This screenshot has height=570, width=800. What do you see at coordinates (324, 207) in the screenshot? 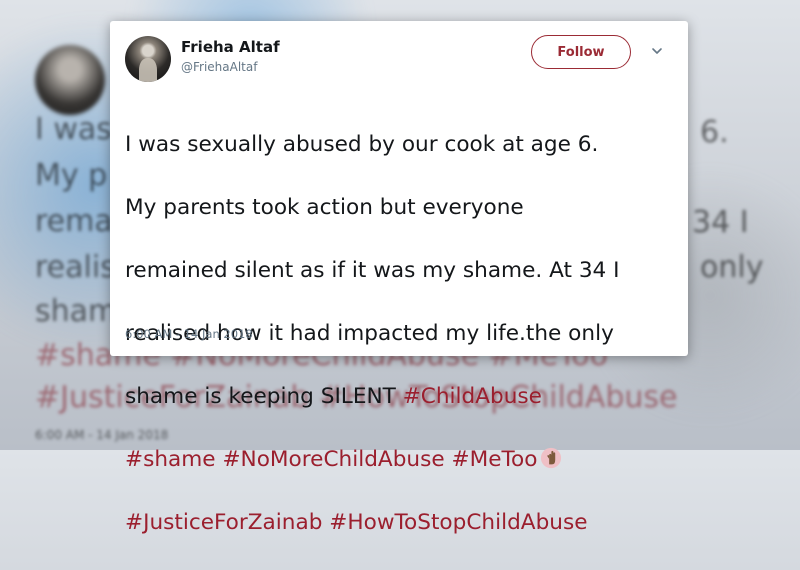
I see `tweet-line: My parents took action but everyone` at bounding box center [324, 207].